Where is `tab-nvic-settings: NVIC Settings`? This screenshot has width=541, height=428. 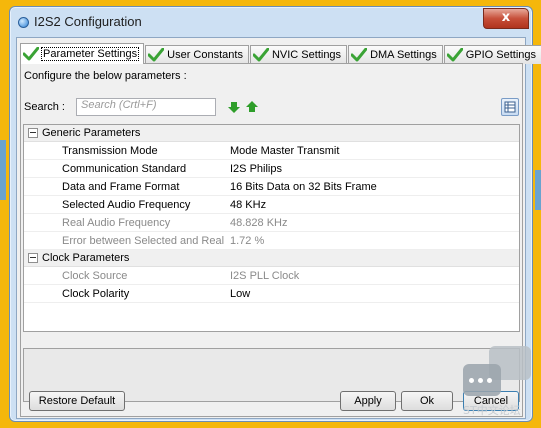 tab-nvic-settings: NVIC Settings is located at coordinates (298, 54).